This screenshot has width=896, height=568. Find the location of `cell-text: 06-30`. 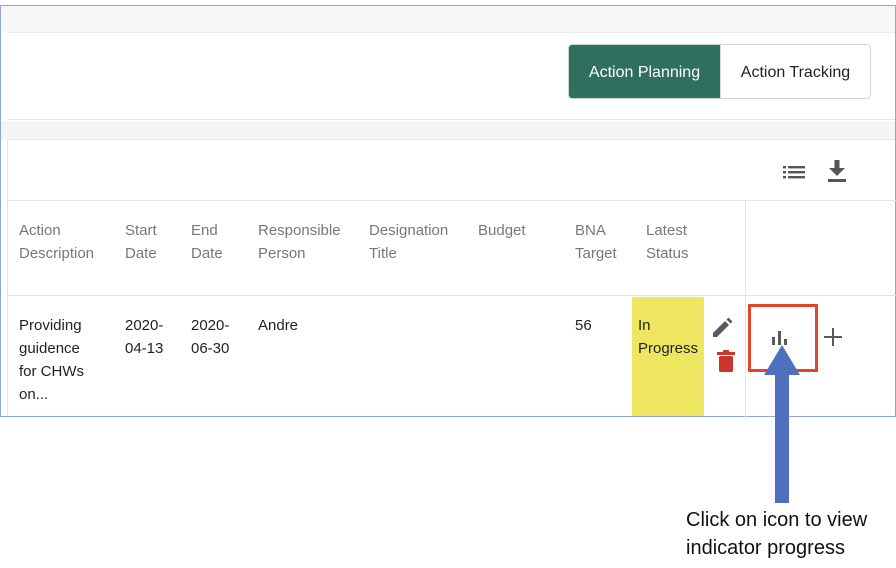

cell-text: 06-30 is located at coordinates (210, 348).